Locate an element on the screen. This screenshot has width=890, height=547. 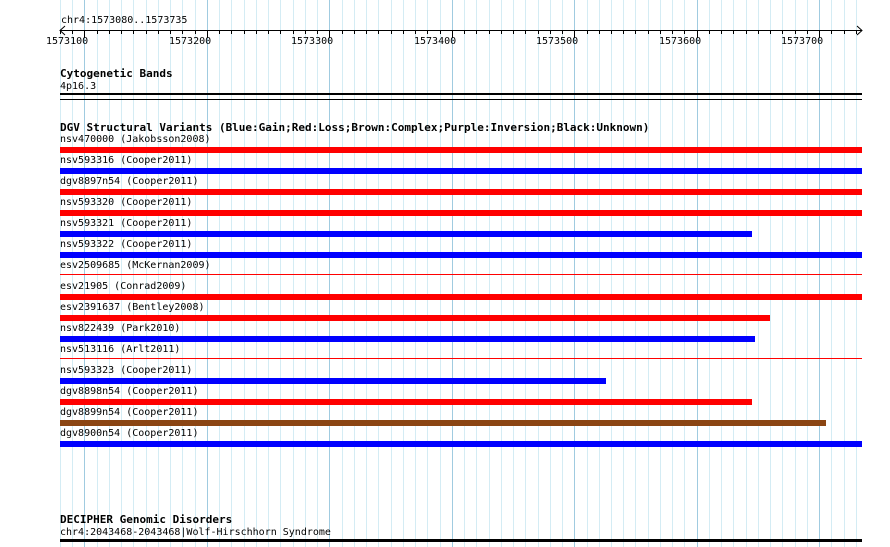
ruler-tick-label: 1573700 is located at coordinates (802, 41).